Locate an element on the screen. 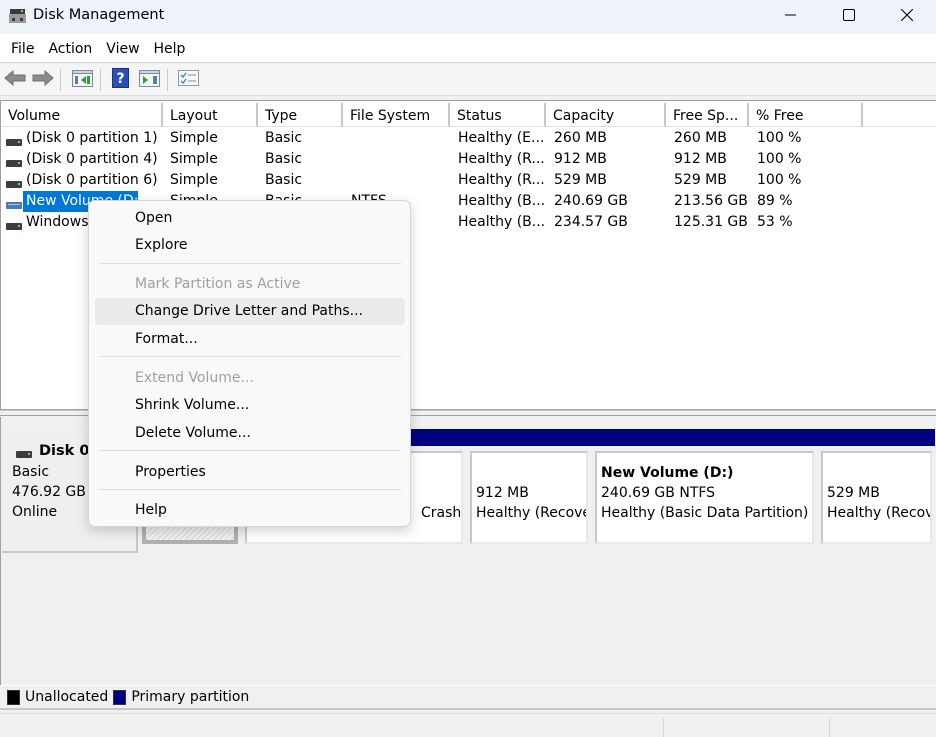  legend-swatch-unallocated is located at coordinates (13, 697).